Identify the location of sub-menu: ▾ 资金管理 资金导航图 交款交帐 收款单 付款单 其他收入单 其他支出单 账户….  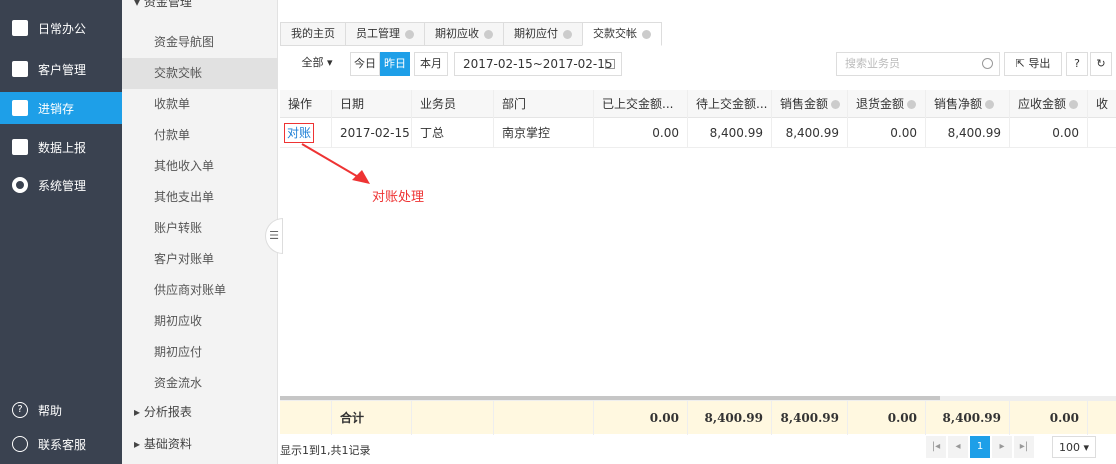
(200, 232).